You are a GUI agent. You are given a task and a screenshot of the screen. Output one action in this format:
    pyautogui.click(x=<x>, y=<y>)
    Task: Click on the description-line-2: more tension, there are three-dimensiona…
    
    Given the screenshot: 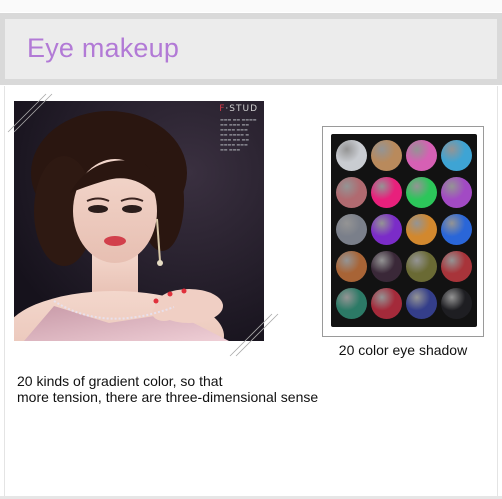 What is the action you would take?
    pyautogui.click(x=168, y=397)
    